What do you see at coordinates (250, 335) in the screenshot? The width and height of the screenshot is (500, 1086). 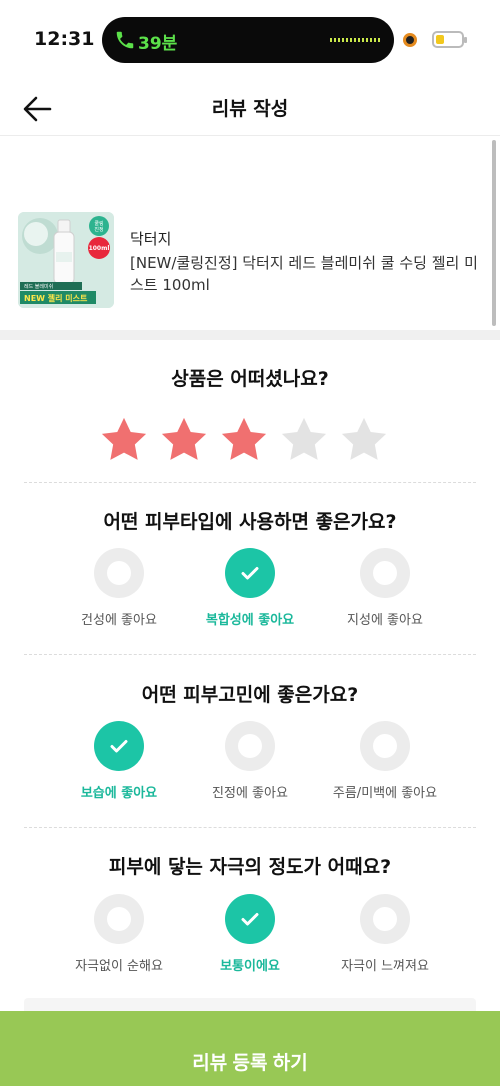 I see `section-divider` at bounding box center [250, 335].